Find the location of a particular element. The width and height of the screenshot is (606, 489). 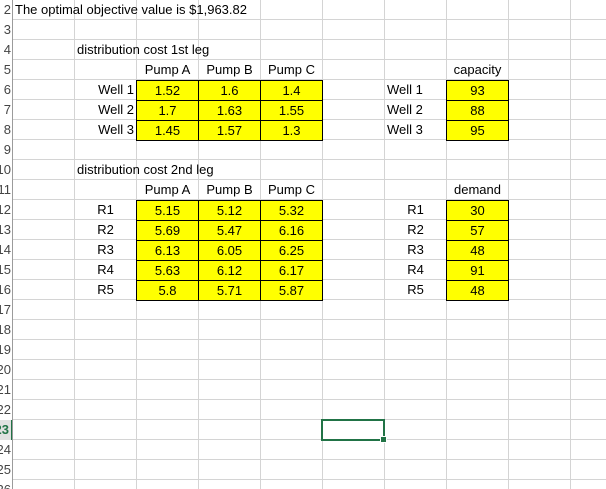

row-header: 13 is located at coordinates (5, 230).